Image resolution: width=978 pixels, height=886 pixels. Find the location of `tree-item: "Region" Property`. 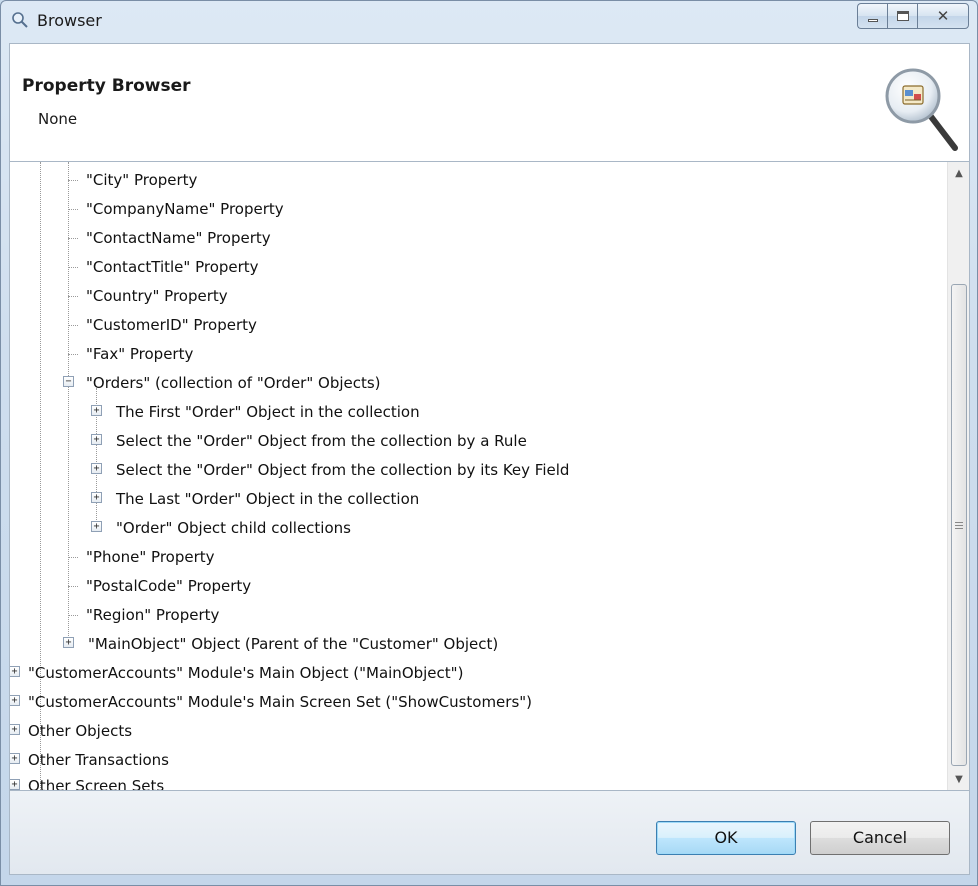

tree-item: "Region" Property is located at coordinates (152, 615).